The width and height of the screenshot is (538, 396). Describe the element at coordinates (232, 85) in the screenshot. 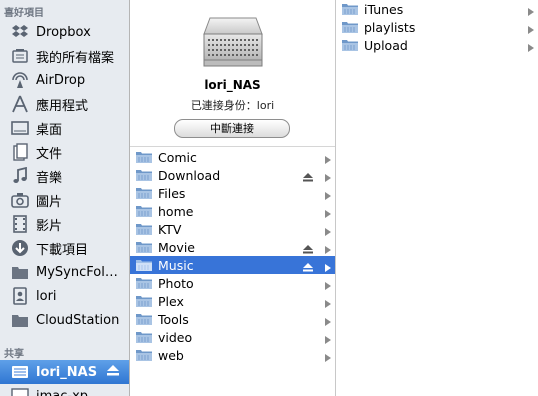

I see `device-name: lori_NAS` at that location.